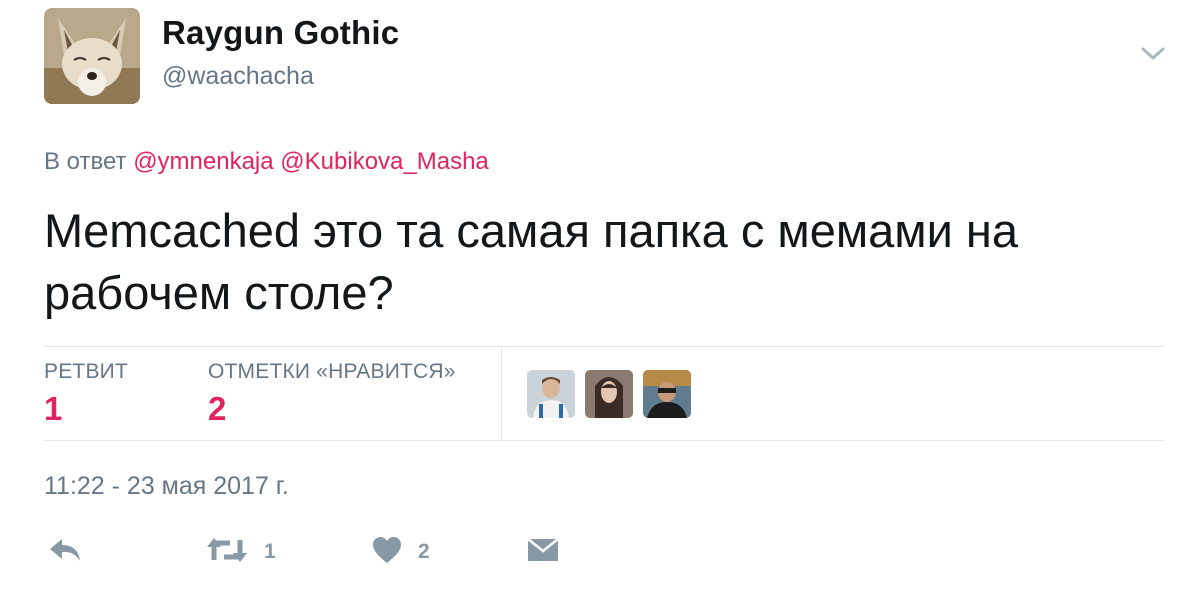  I want to click on retweets-label: РЕТВИТ, so click(86, 372).